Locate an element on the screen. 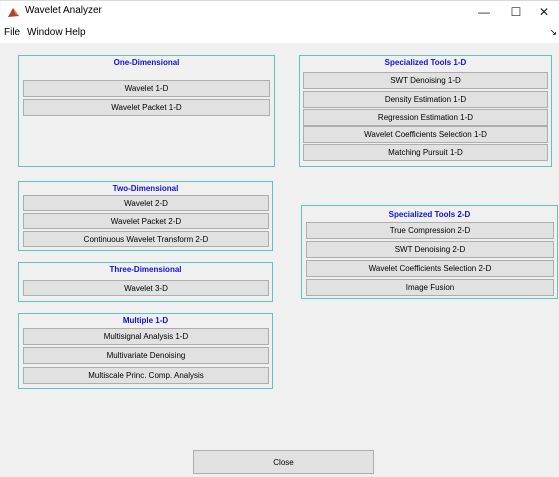  menu-overflow-icon: ↘ is located at coordinates (553, 32).